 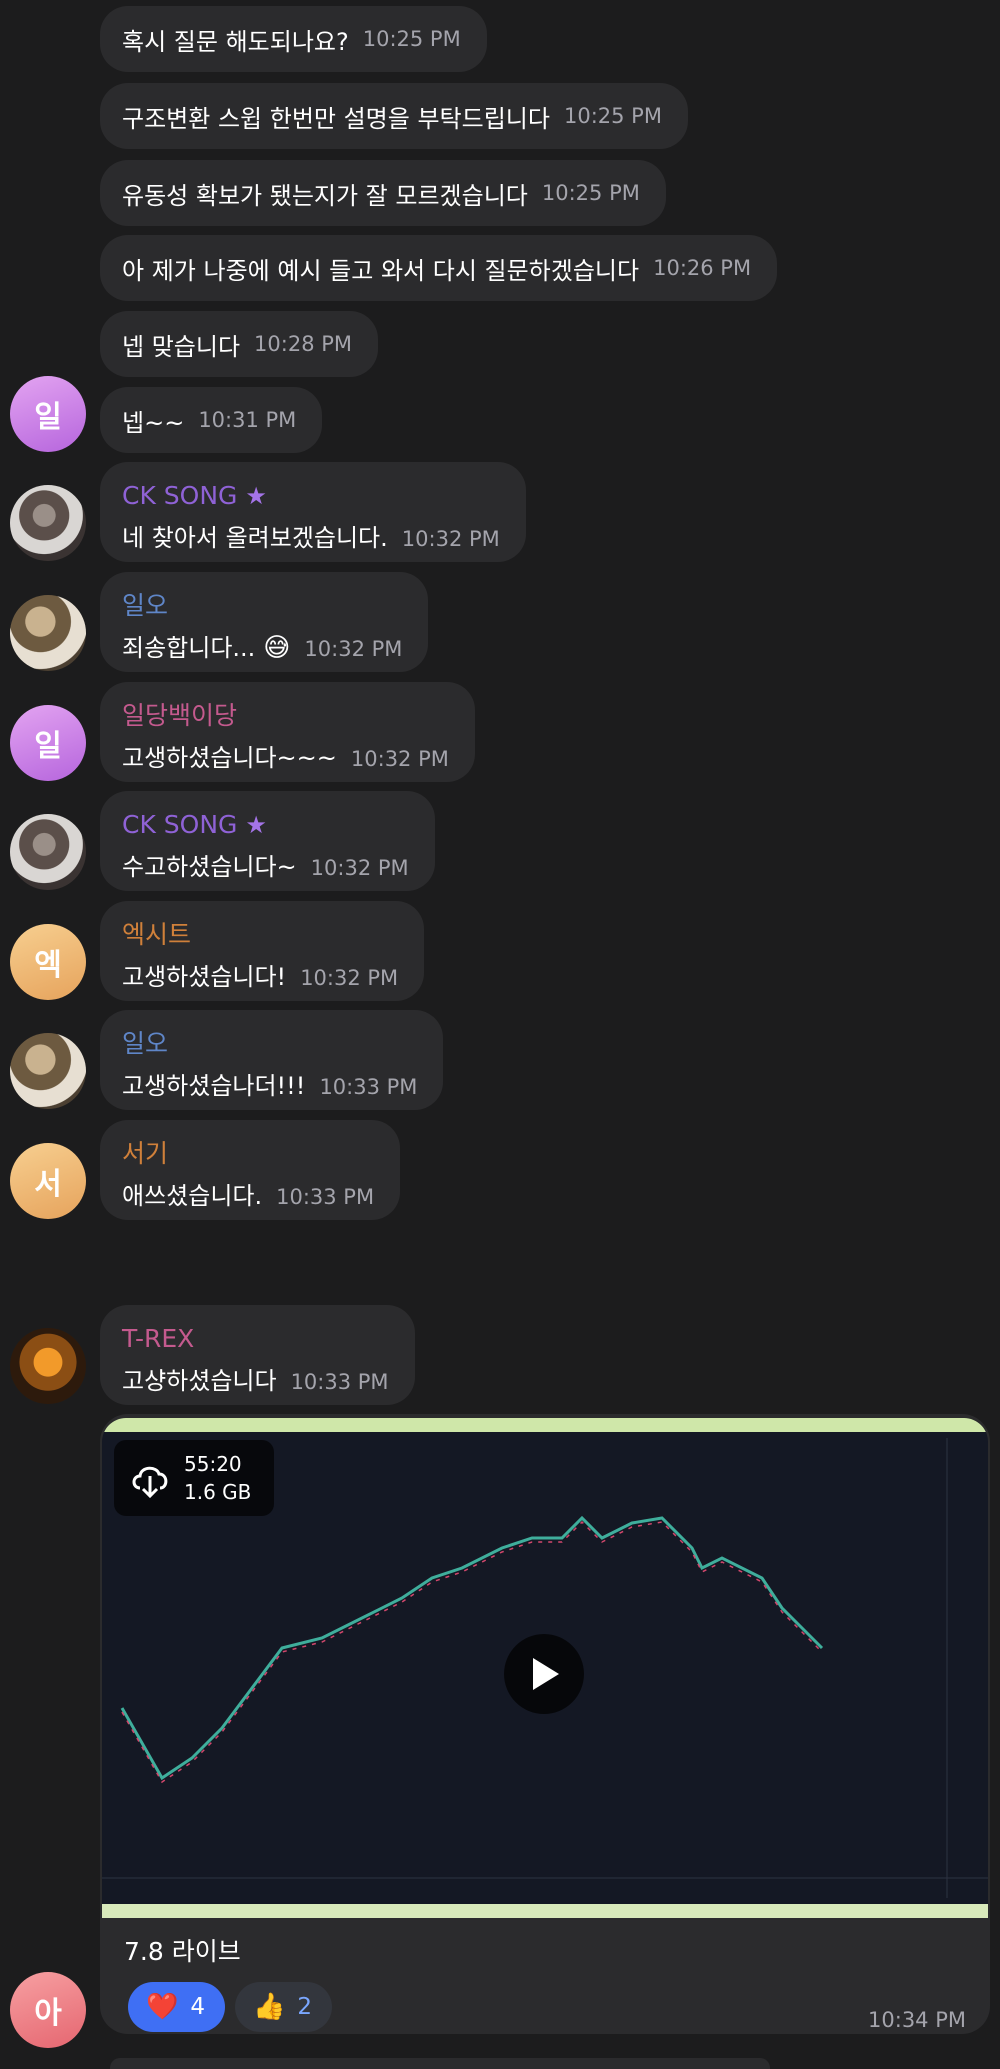 I want to click on message-text: 네 찾아서 올려보겠습니다., so click(x=255, y=538).